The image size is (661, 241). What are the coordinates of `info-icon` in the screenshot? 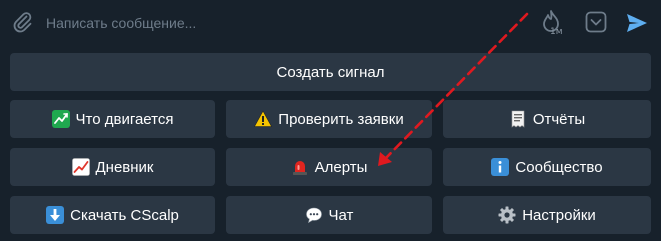 It's located at (500, 167).